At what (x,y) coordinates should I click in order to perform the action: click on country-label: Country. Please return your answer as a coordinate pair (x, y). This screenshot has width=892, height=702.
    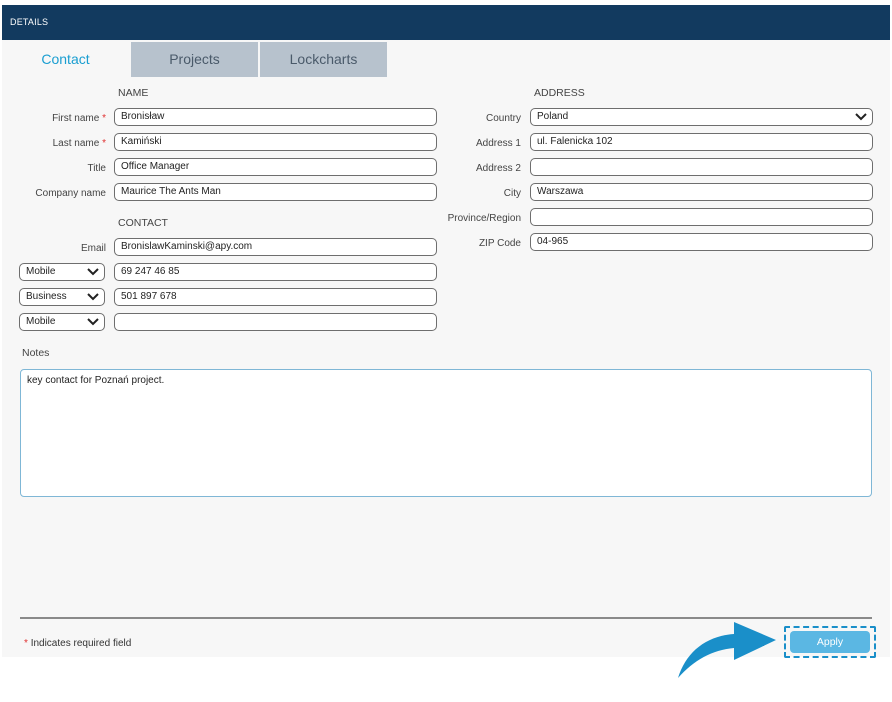
    Looking at the image, I should click on (503, 118).